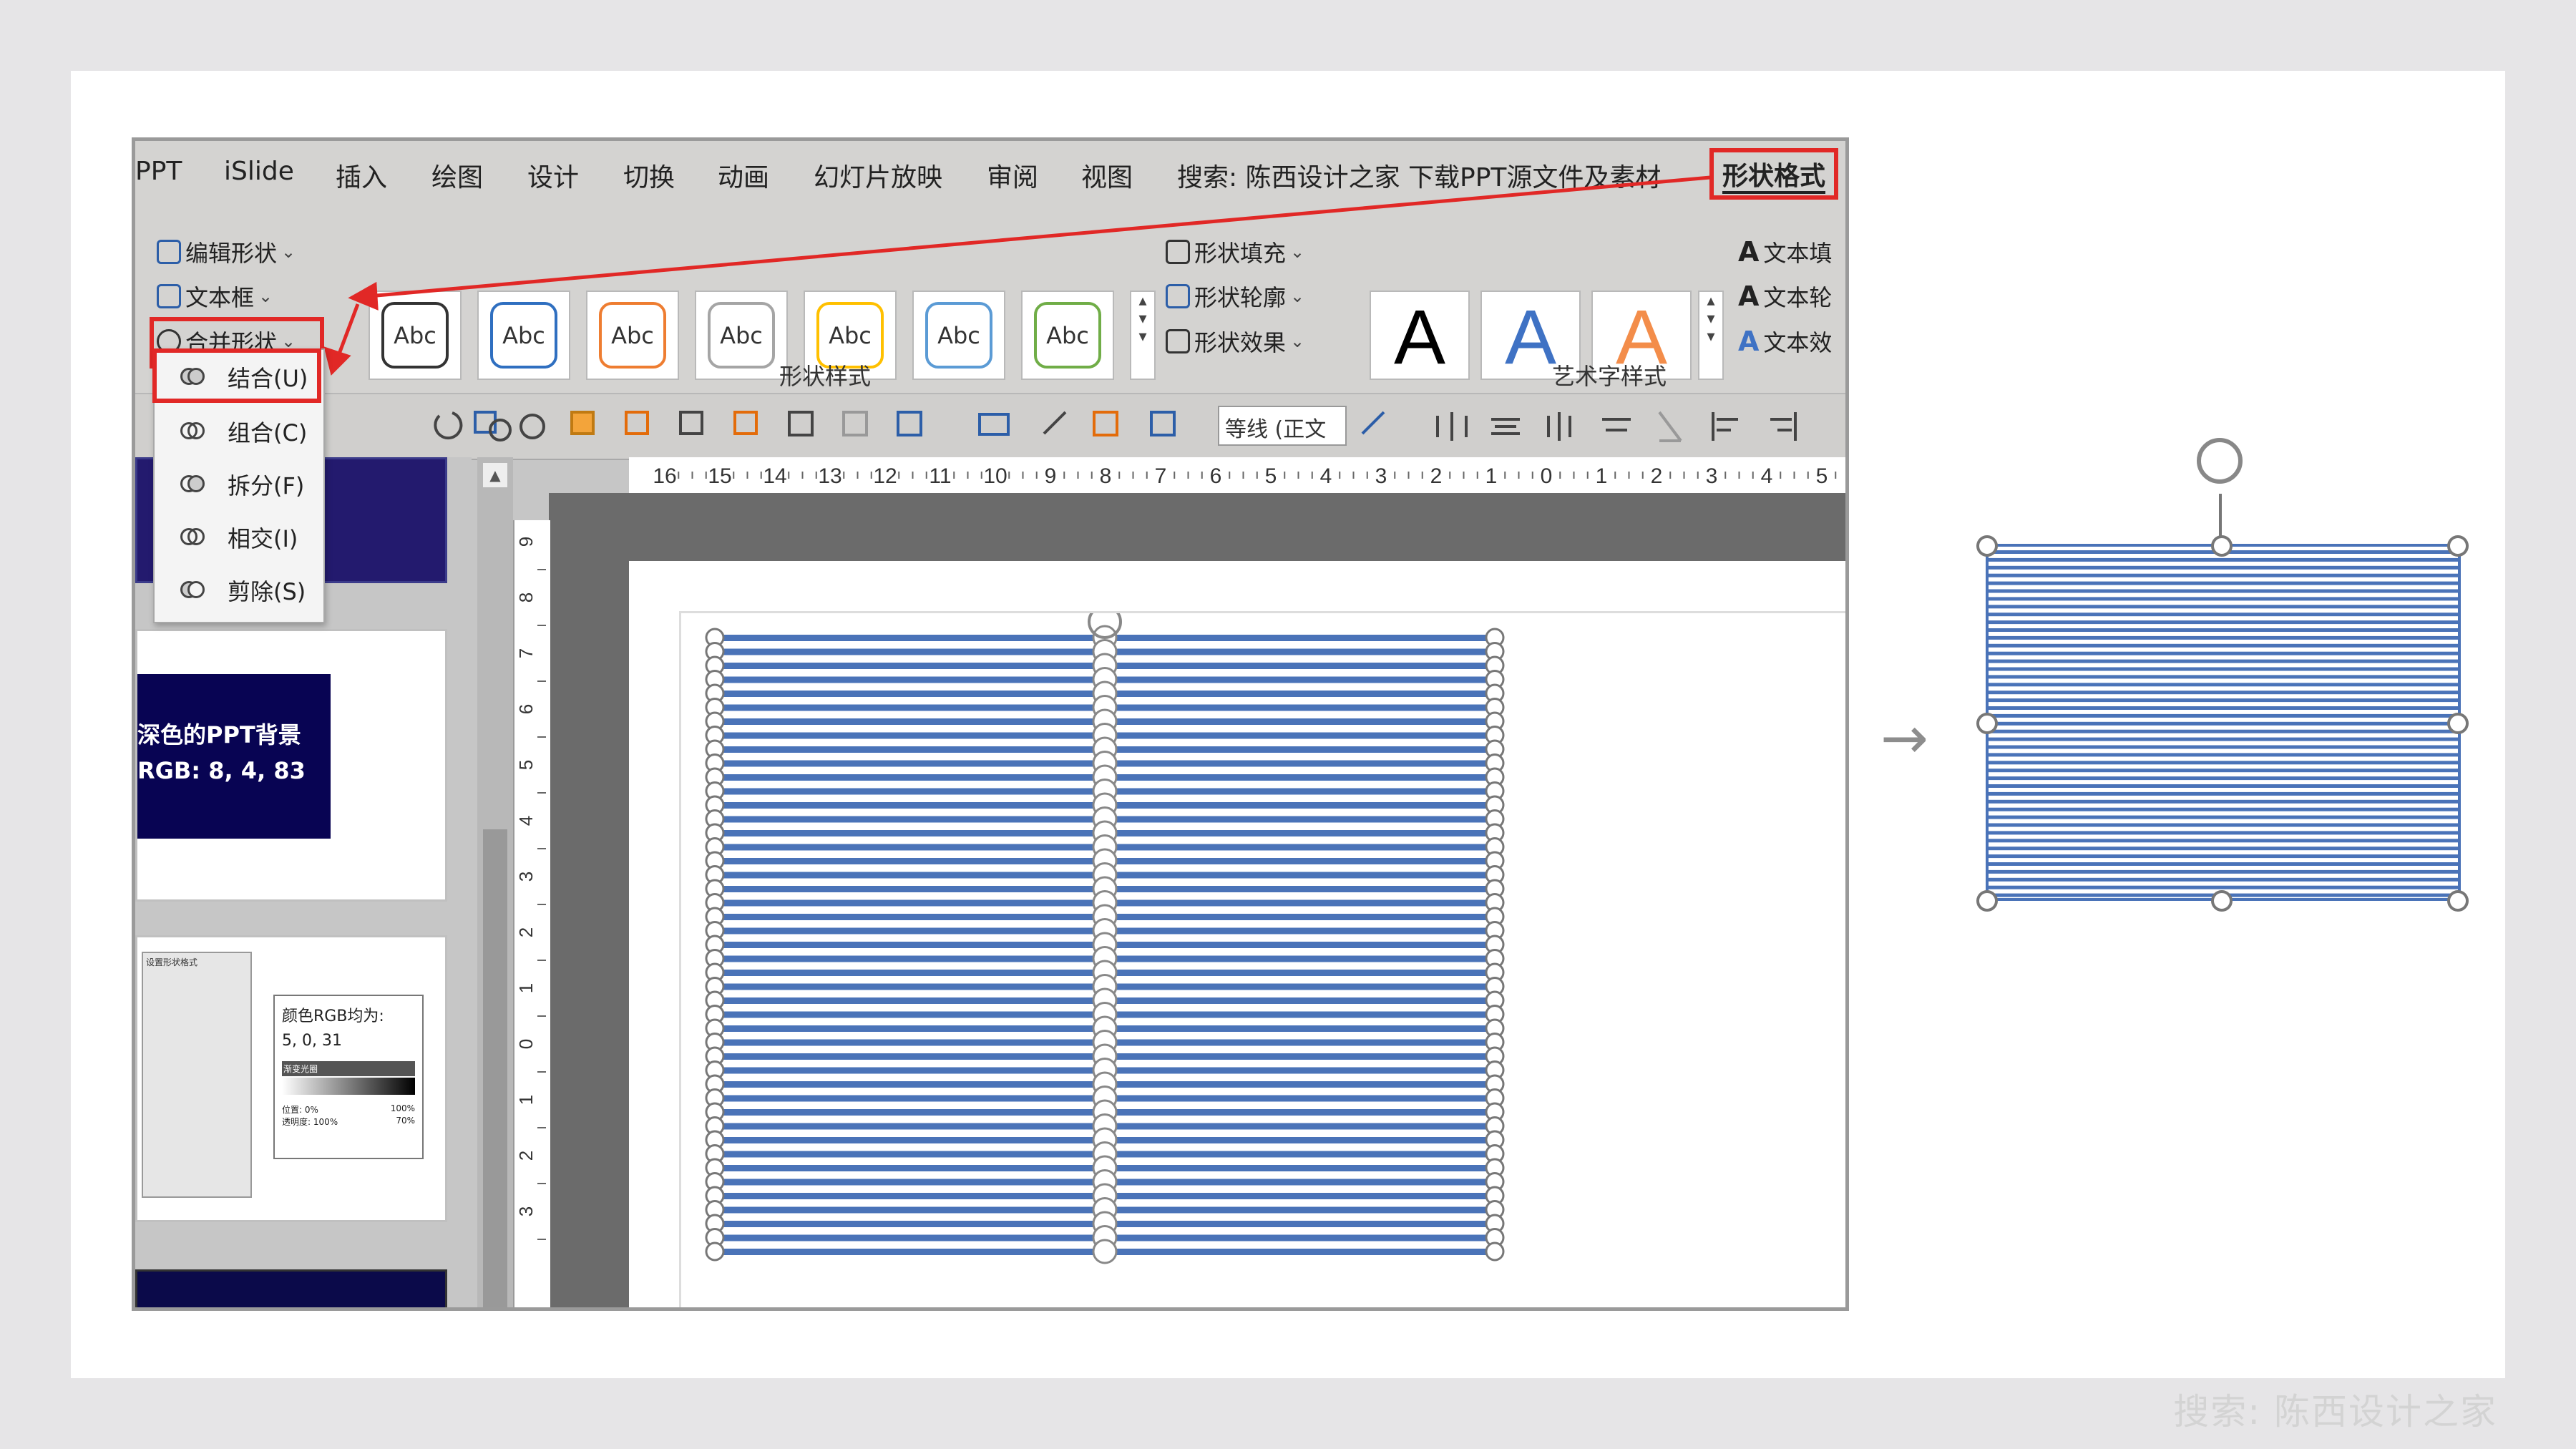 The image size is (2576, 1449). I want to click on combine-icon, so click(194, 431).